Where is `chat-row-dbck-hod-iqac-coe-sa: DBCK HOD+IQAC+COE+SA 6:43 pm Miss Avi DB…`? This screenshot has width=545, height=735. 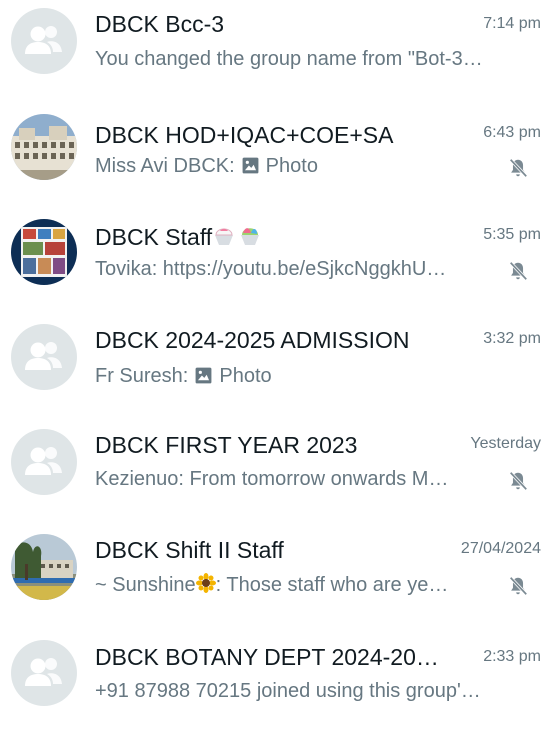 chat-row-dbck-hod-iqac-coe-sa: DBCK HOD+IQAC+COE+SA 6:43 pm Miss Avi DB… is located at coordinates (272, 157).